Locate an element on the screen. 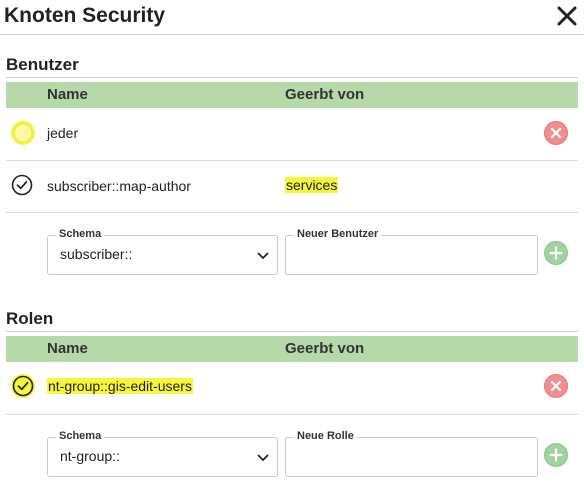  add-role-button is located at coordinates (556, 455).